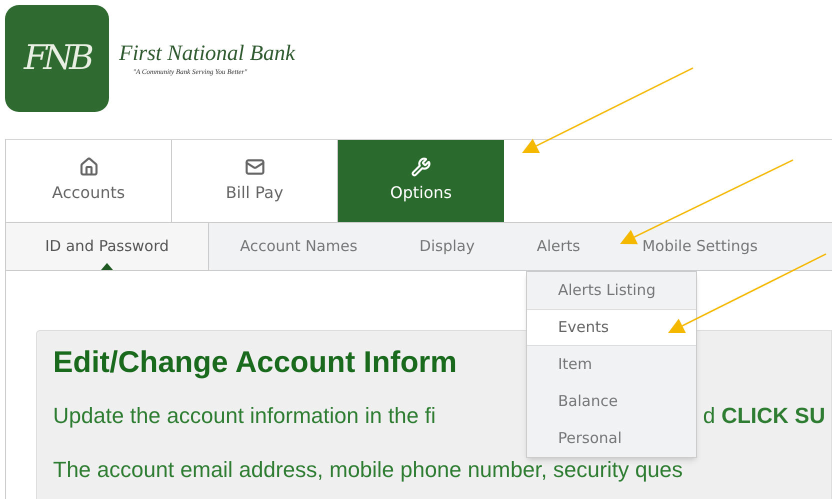  I want to click on panel-heading: Edit/Change Account Inform, so click(255, 363).